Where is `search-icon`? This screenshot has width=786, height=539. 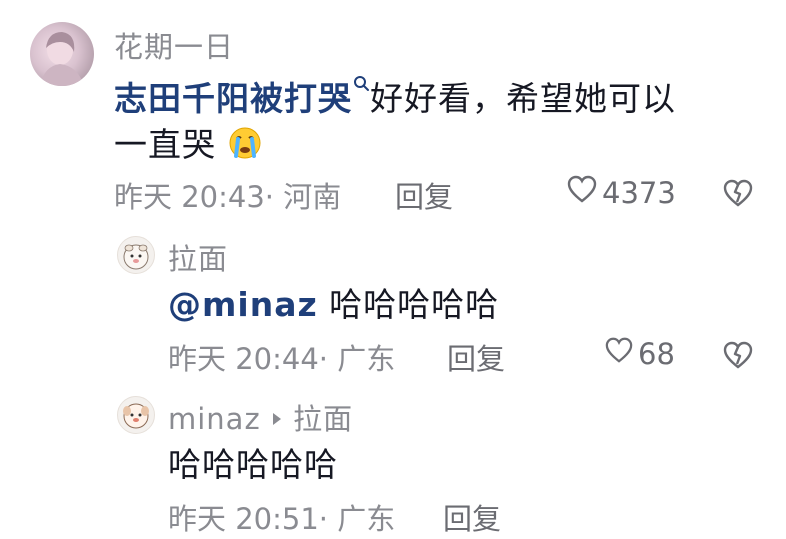 search-icon is located at coordinates (361, 97).